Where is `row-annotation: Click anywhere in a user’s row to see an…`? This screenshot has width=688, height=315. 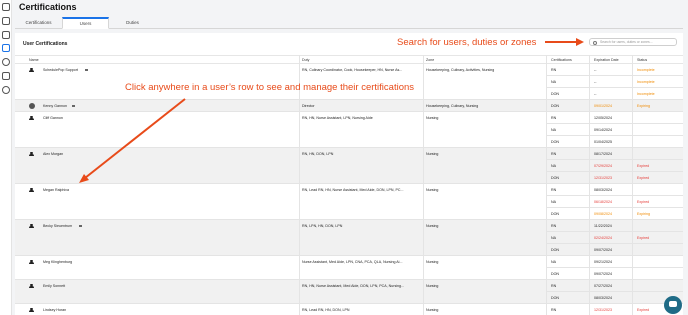
row-annotation: Click anywhere in a user’s row to see an… is located at coordinates (270, 87).